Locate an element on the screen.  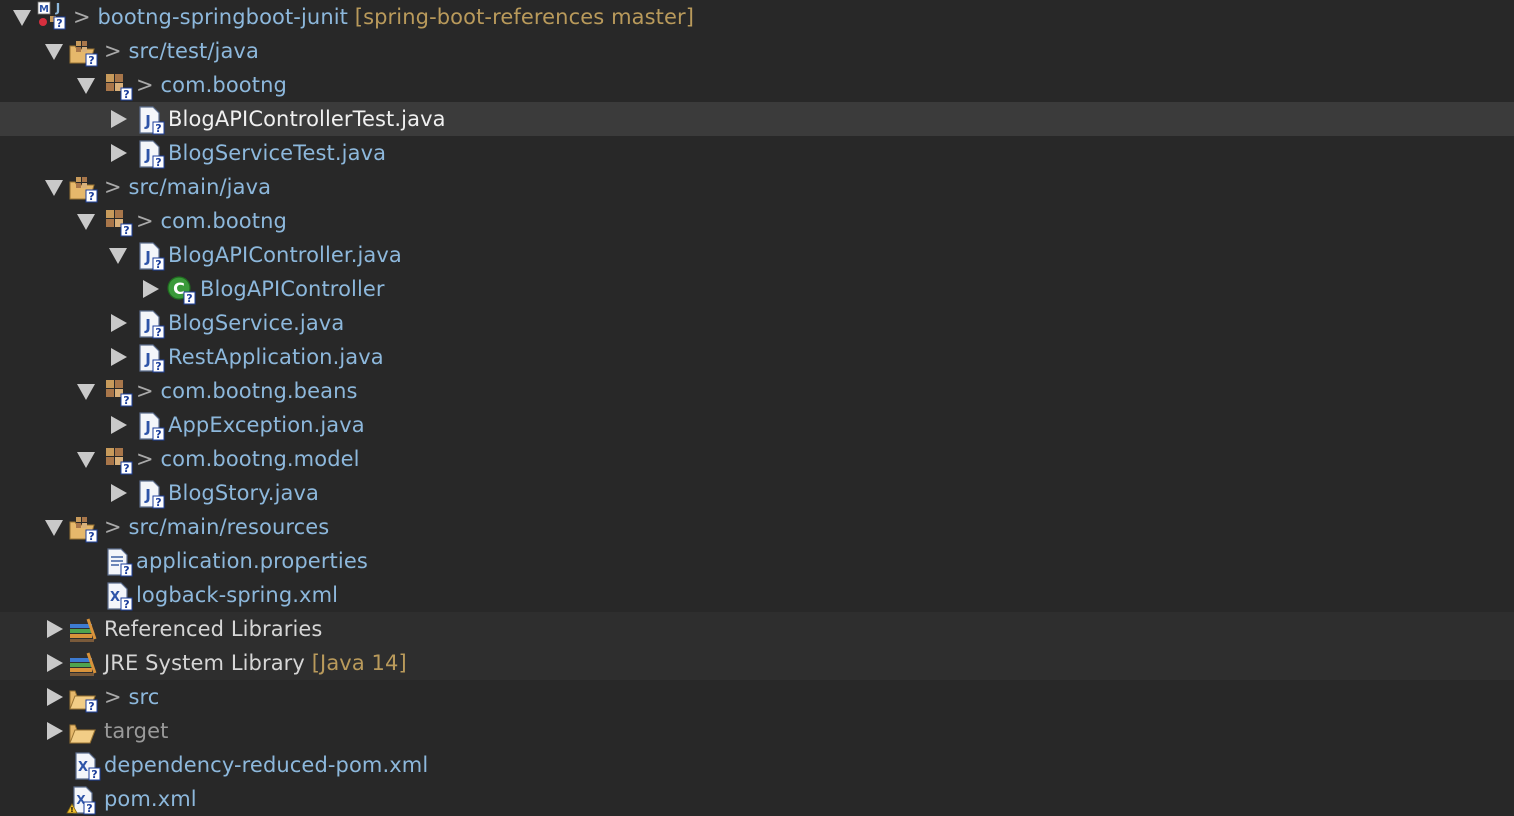
tree-row-blogapicontroller-java: BlogAPIController.java is located at coordinates (757, 255).